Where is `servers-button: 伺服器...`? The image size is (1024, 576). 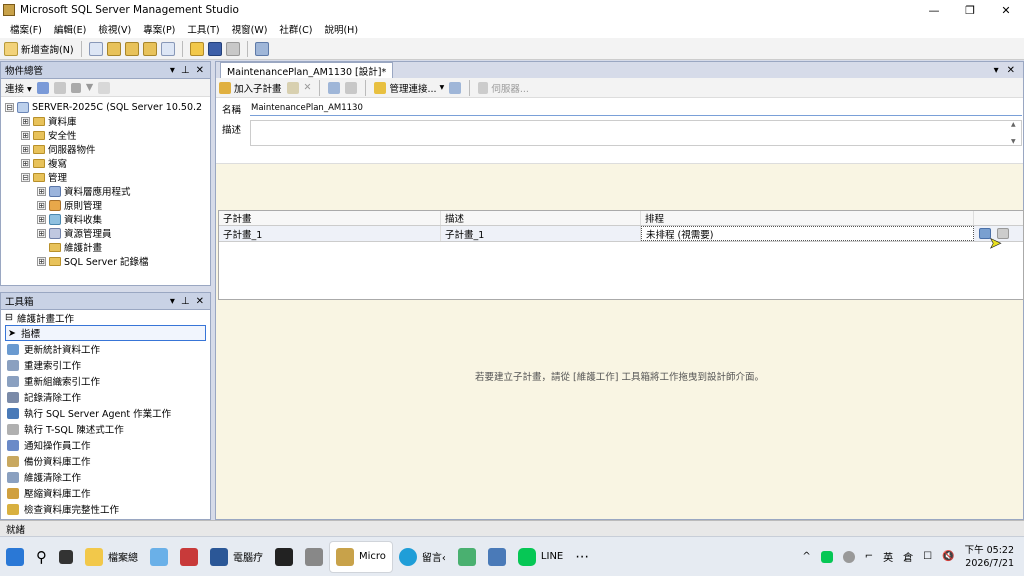 servers-button: 伺服器... is located at coordinates (503, 88).